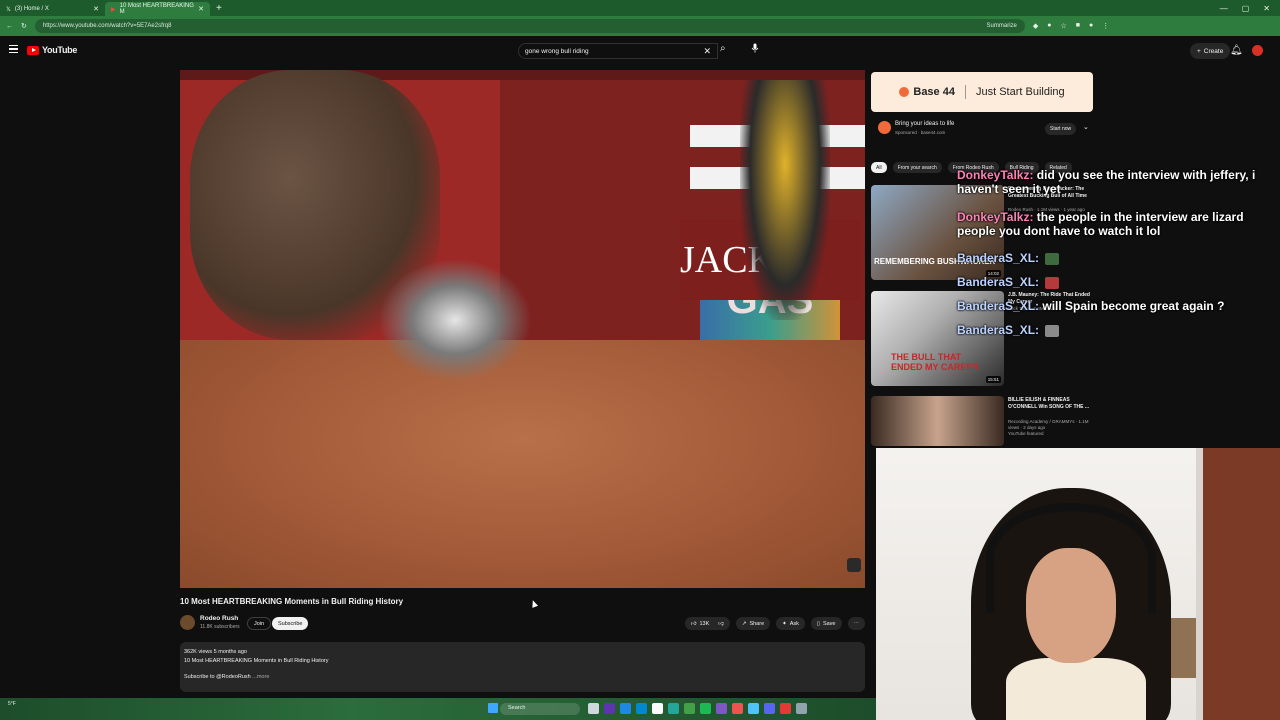 This screenshot has width=1280, height=720. I want to click on chat-message: BanderaS_XL:, so click(1118, 330).